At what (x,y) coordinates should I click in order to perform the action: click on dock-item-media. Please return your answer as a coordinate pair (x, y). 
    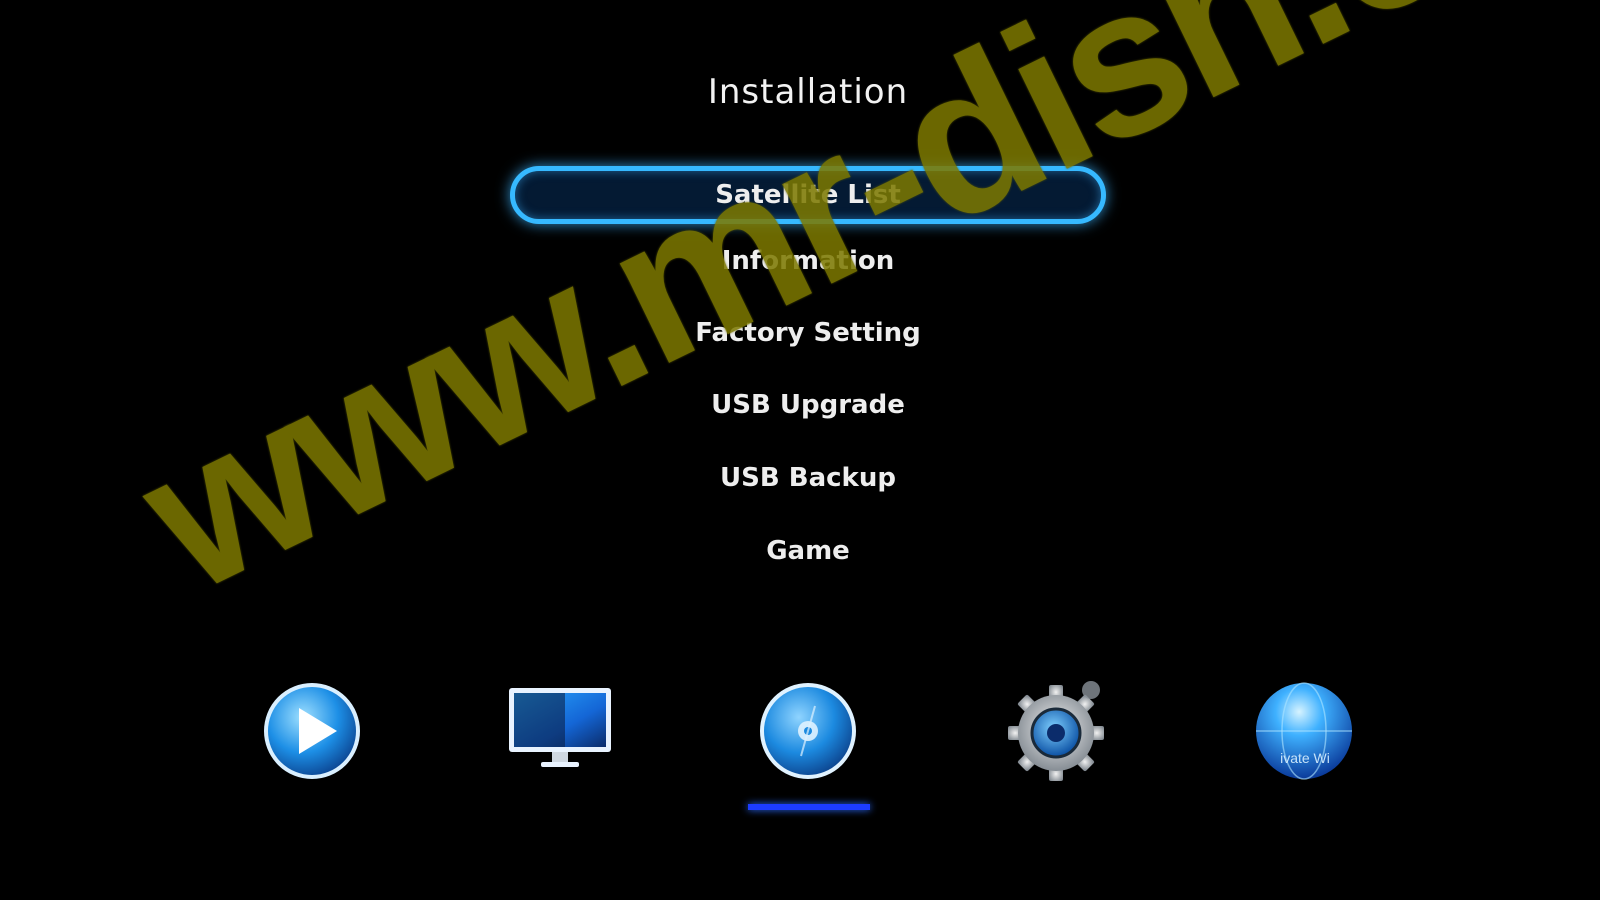
    Looking at the image, I should click on (312, 731).